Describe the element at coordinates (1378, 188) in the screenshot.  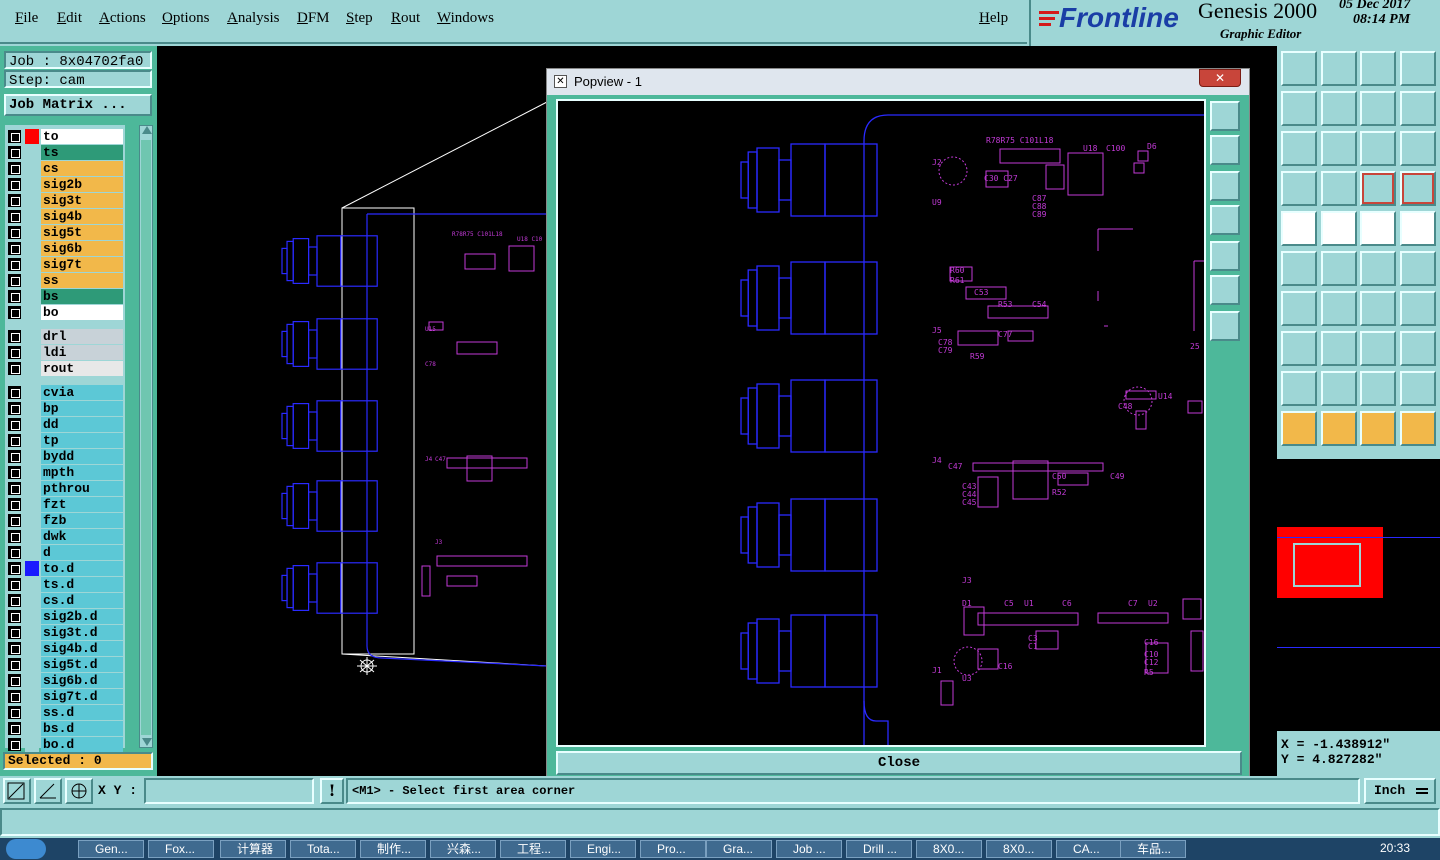
I see `traffic-light-icon` at that location.